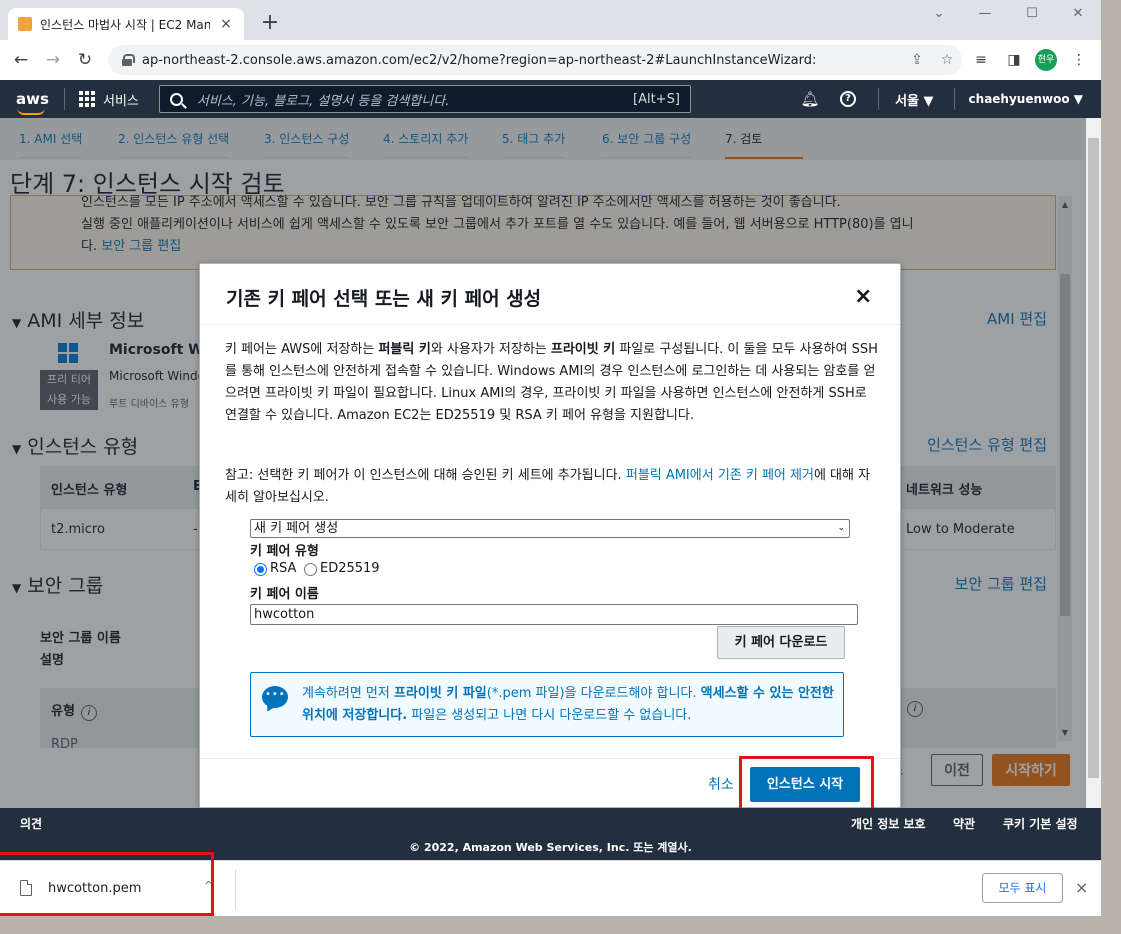 This screenshot has height=934, width=1121. I want to click on tab-title: 인스턴스 마법사 시작 | EC2 Man, so click(125, 24).